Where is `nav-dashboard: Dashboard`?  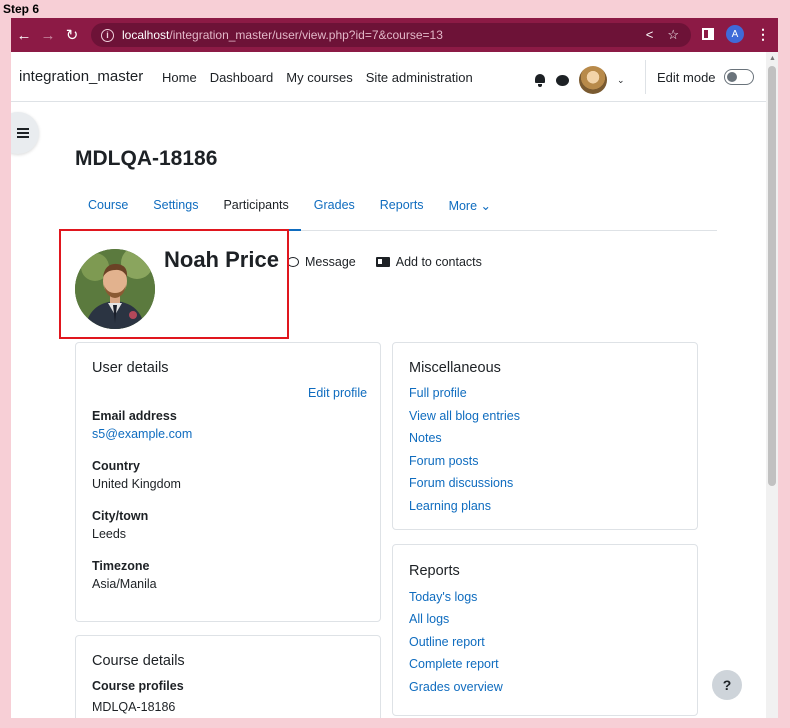 nav-dashboard: Dashboard is located at coordinates (242, 77).